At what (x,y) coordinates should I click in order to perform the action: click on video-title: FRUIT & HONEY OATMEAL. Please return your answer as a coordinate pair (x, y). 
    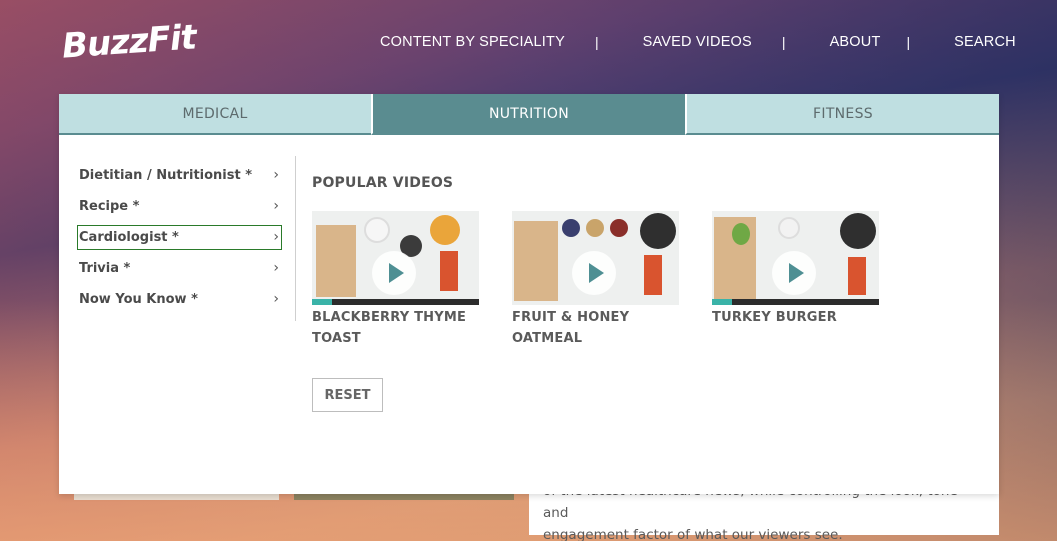
    Looking at the image, I should click on (595, 328).